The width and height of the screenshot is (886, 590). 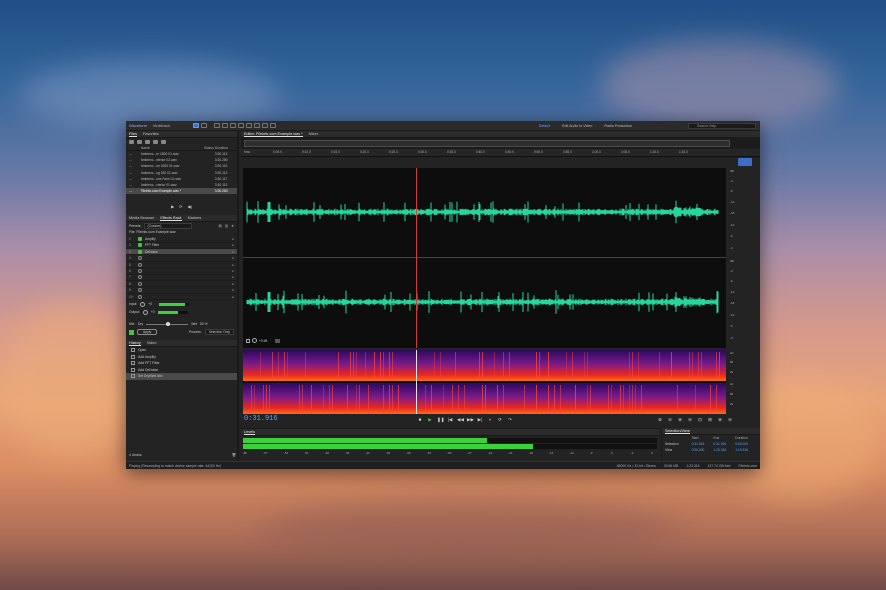 What do you see at coordinates (241, 125) in the screenshot?
I see `time-selection-tool-icon` at bounding box center [241, 125].